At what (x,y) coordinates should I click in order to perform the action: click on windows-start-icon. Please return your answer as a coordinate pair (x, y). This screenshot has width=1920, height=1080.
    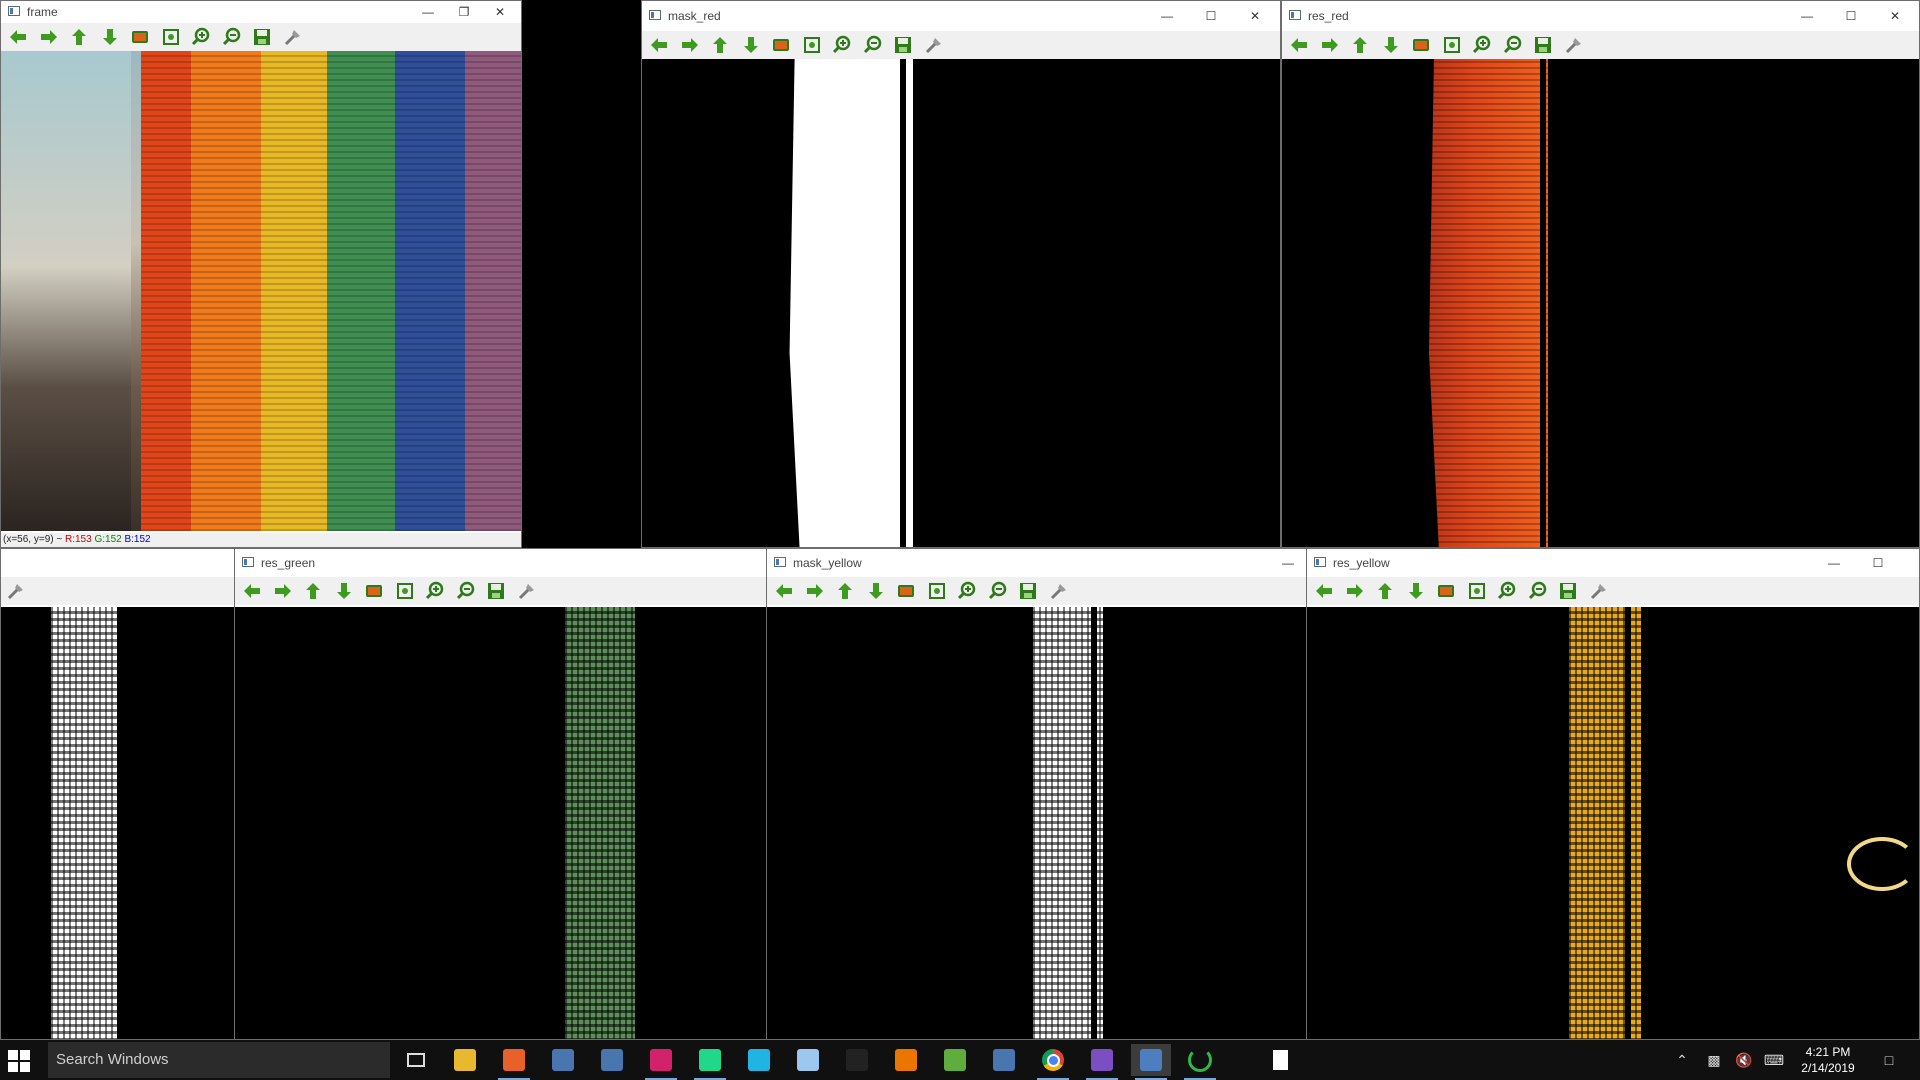
    Looking at the image, I should click on (19, 1061).